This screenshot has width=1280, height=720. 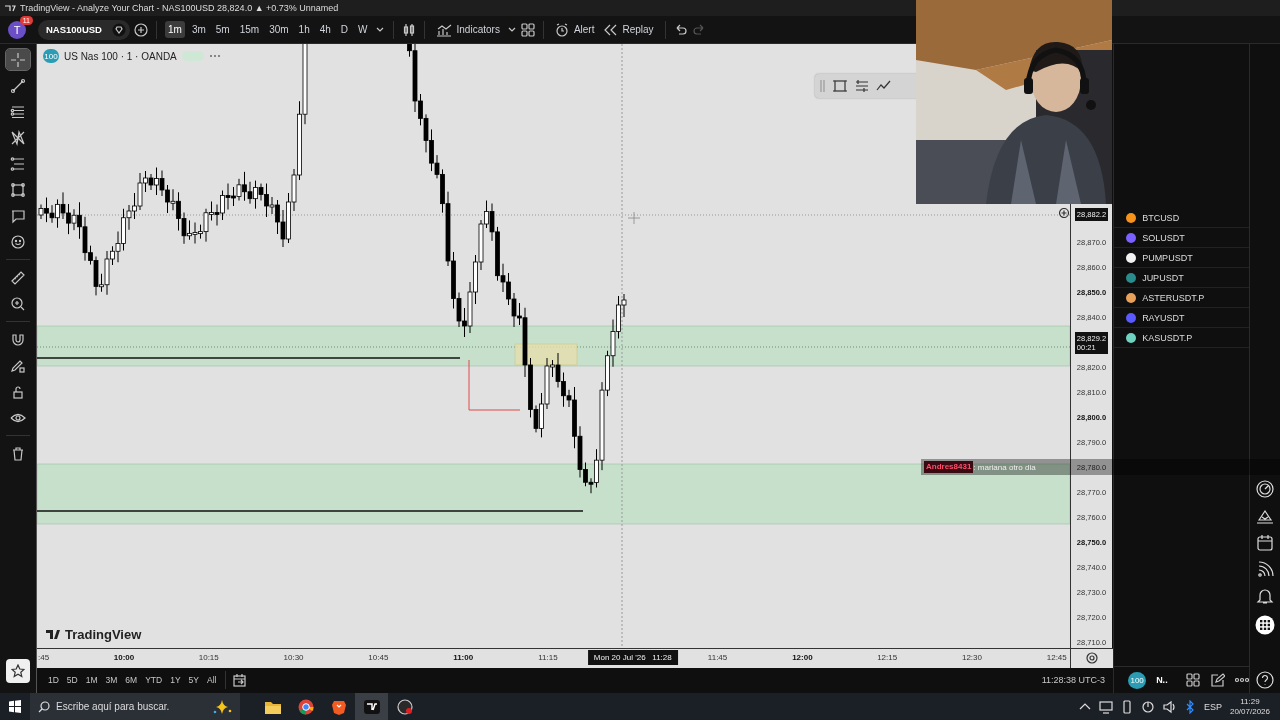 I want to click on more-icon, so click(x=1241, y=680).